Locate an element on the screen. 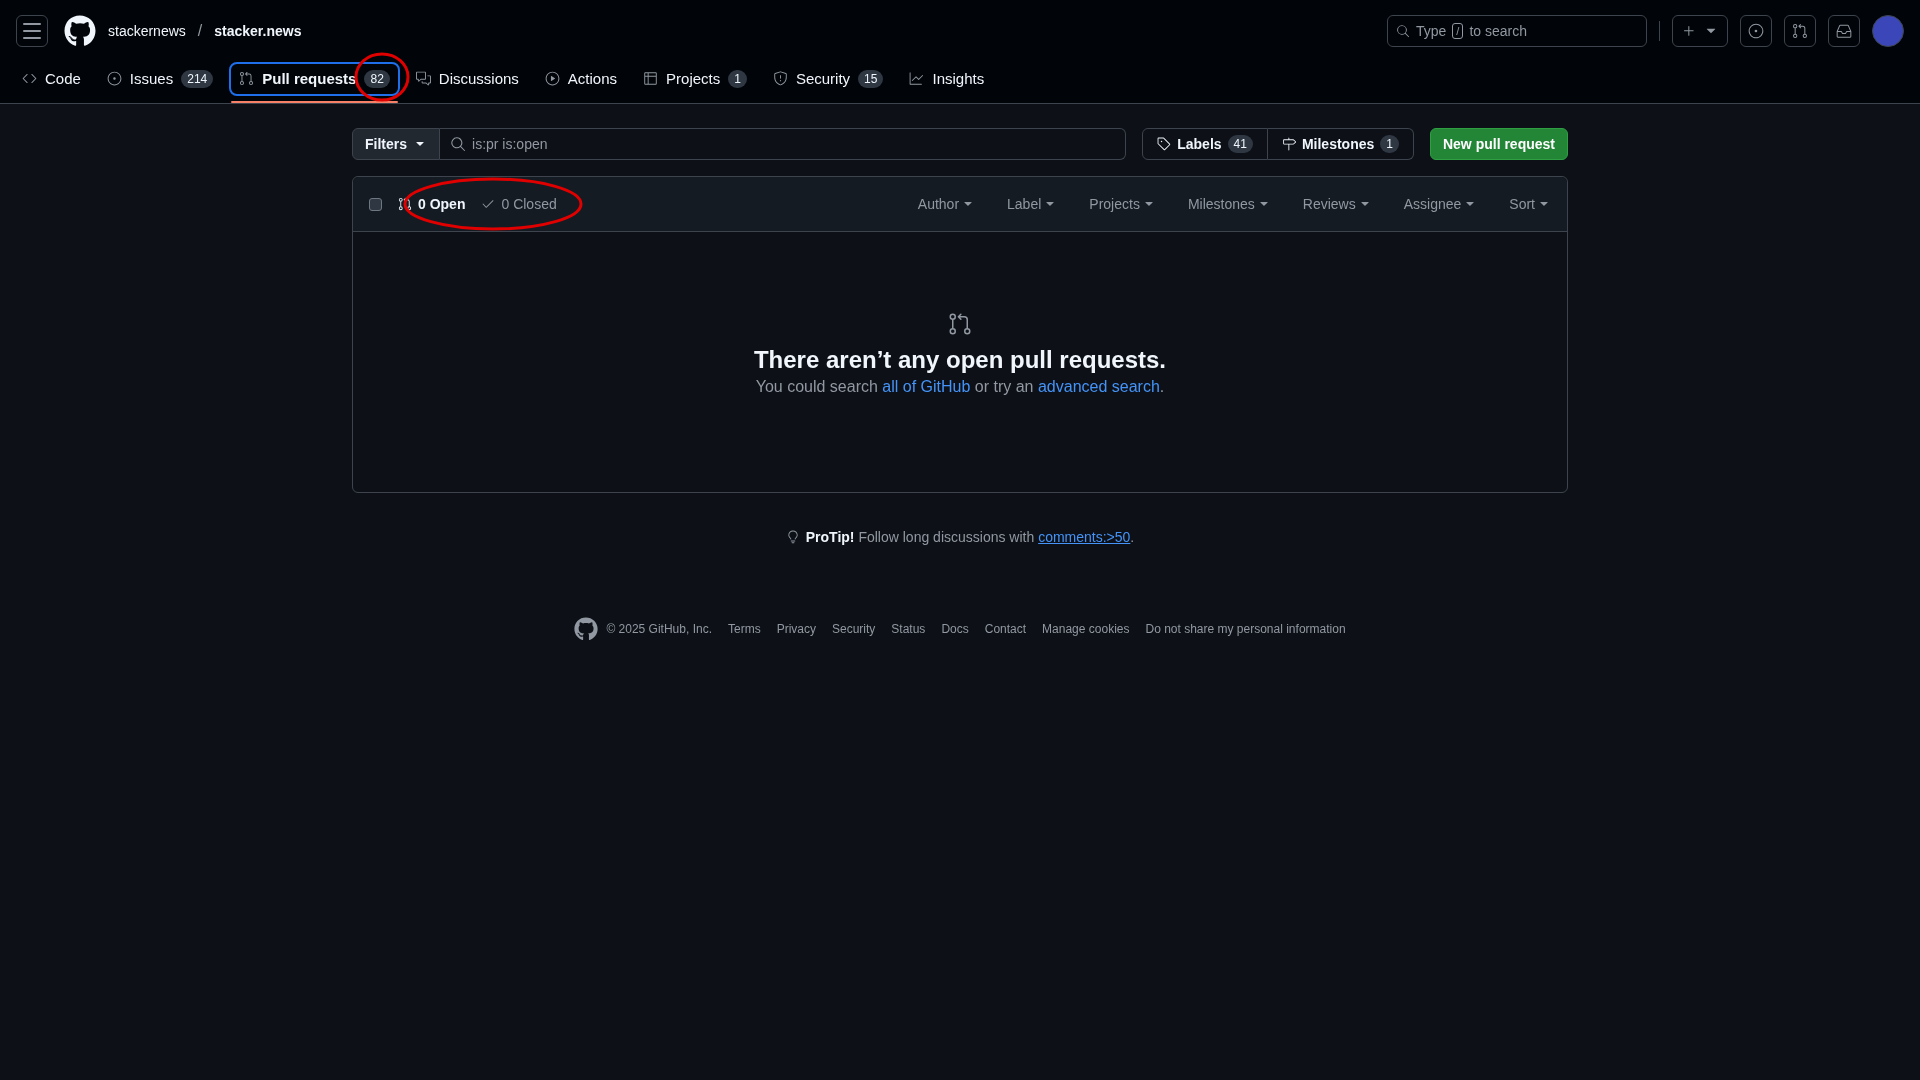  labels-button: Labels 41 is located at coordinates (1205, 144).